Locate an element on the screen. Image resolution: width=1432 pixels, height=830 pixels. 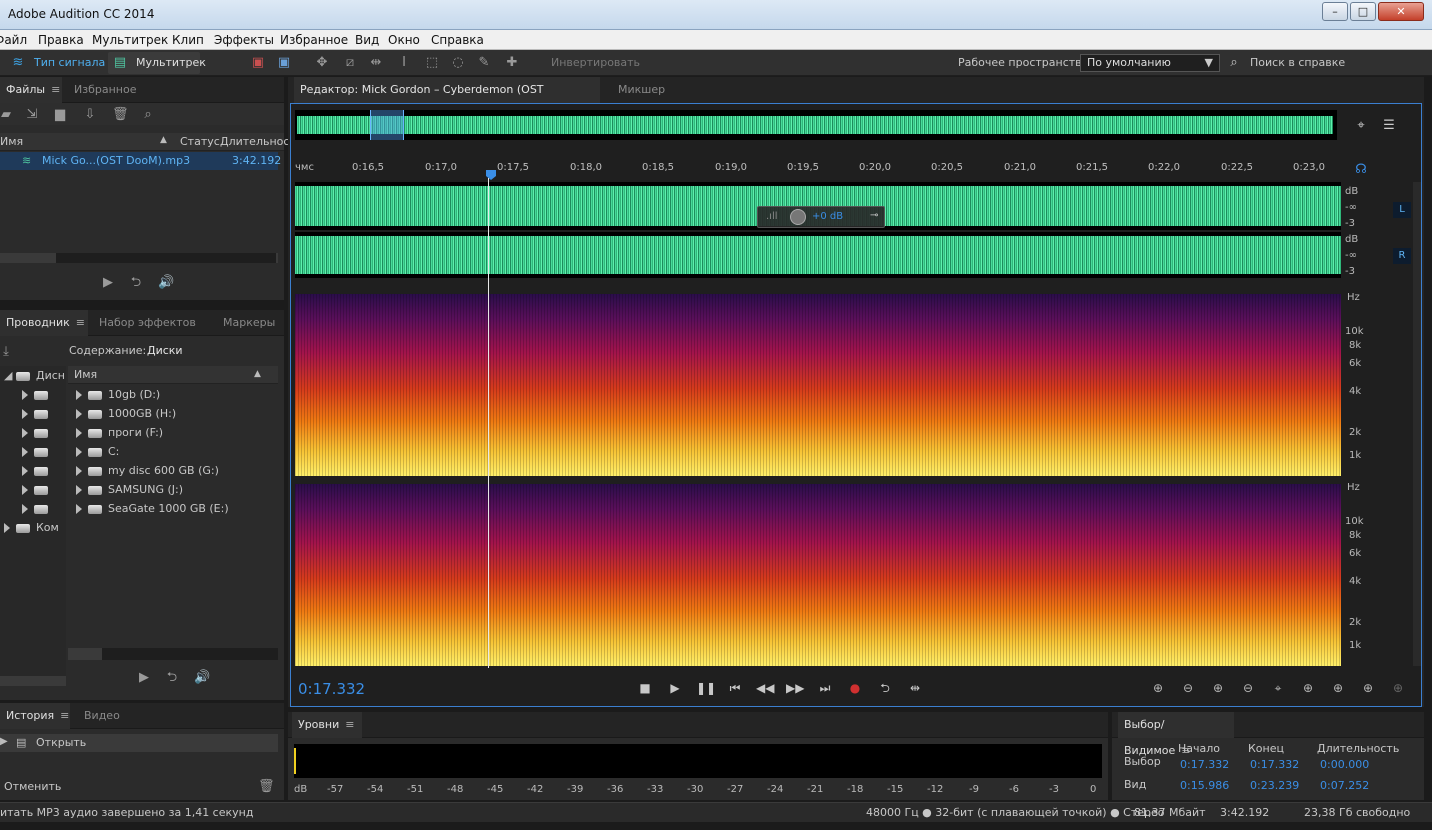
pause-button: ❚❚ is located at coordinates (706, 688).